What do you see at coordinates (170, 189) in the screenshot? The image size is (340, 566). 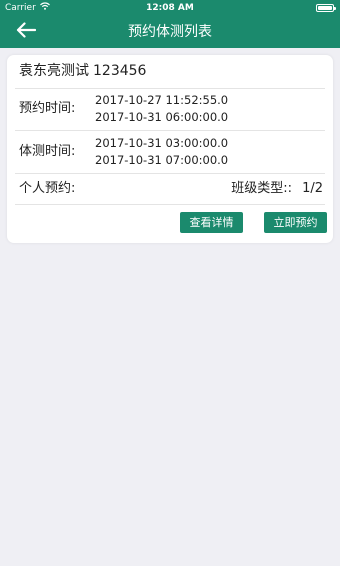 I see `info-row: 个人预约: 班级类型:: 1/2` at bounding box center [170, 189].